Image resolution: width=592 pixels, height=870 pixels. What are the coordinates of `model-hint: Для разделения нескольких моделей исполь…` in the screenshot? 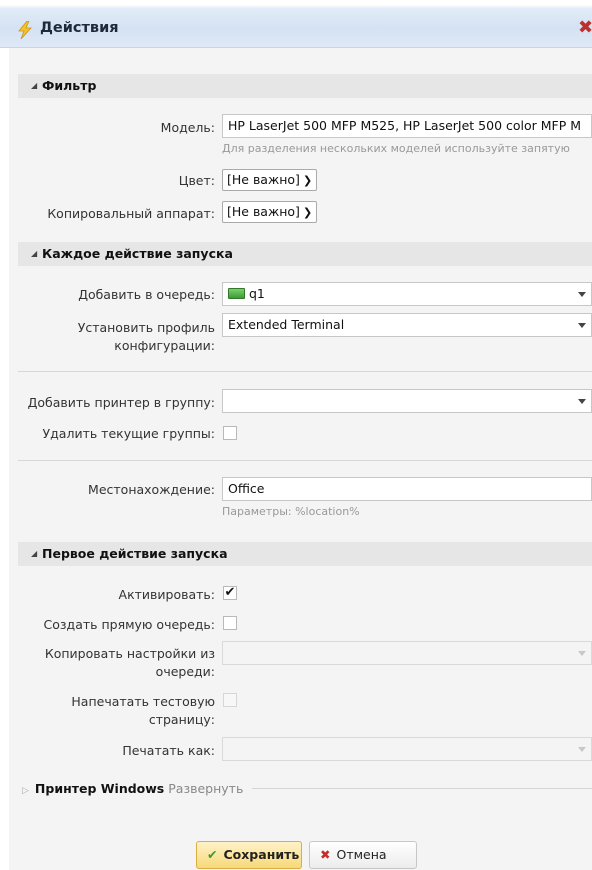 It's located at (396, 148).